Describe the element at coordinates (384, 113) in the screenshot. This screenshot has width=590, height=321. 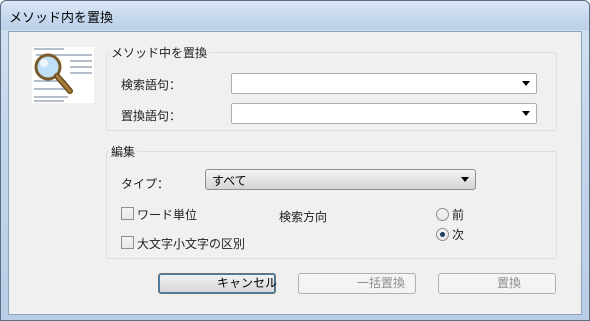
I see `replace-term-combobox` at that location.